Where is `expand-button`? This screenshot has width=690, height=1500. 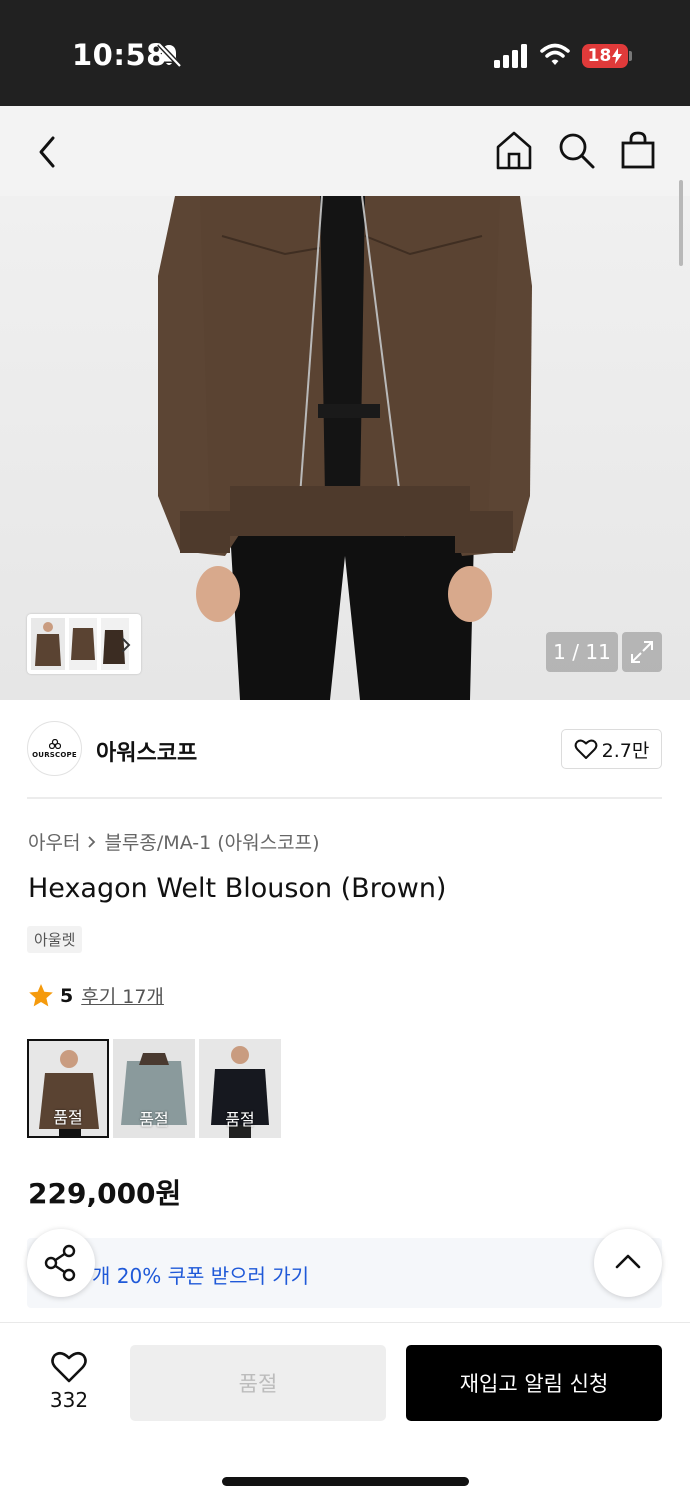 expand-button is located at coordinates (642, 652).